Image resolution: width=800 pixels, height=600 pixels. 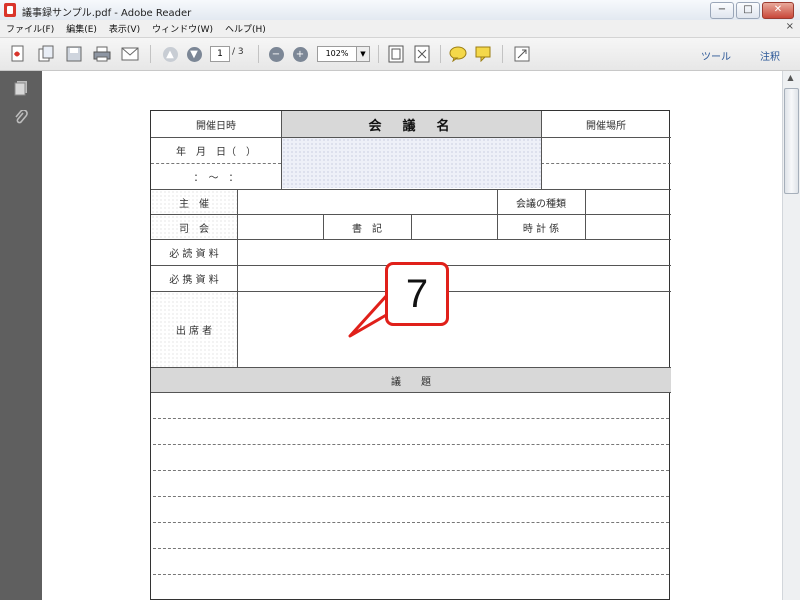 I want to click on tools-pane-link: ツール, so click(x=716, y=55).